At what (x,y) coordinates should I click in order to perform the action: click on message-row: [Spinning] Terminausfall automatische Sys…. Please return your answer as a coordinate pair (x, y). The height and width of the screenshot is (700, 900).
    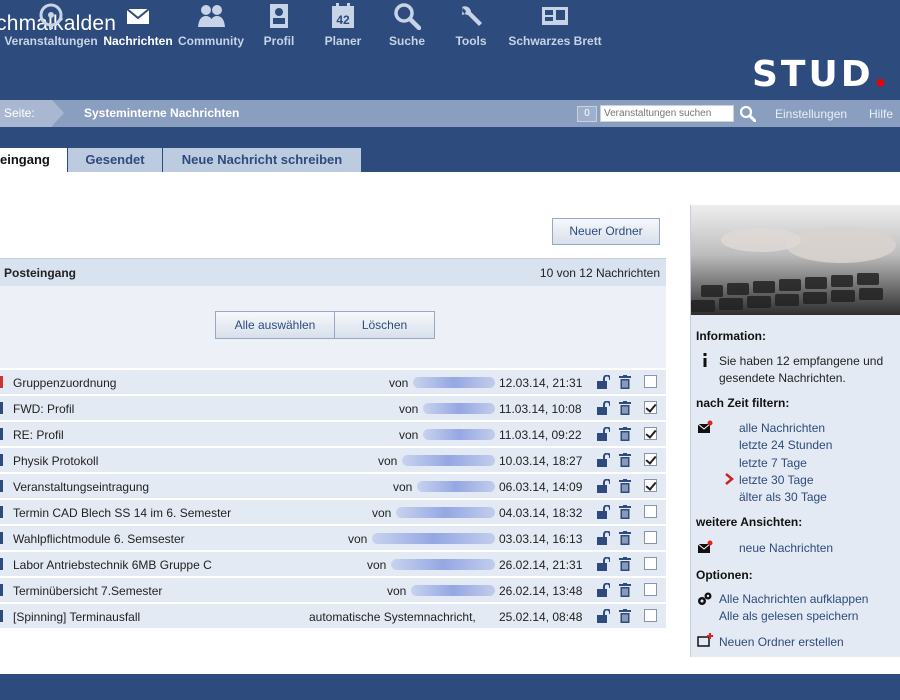
    Looking at the image, I should click on (333, 617).